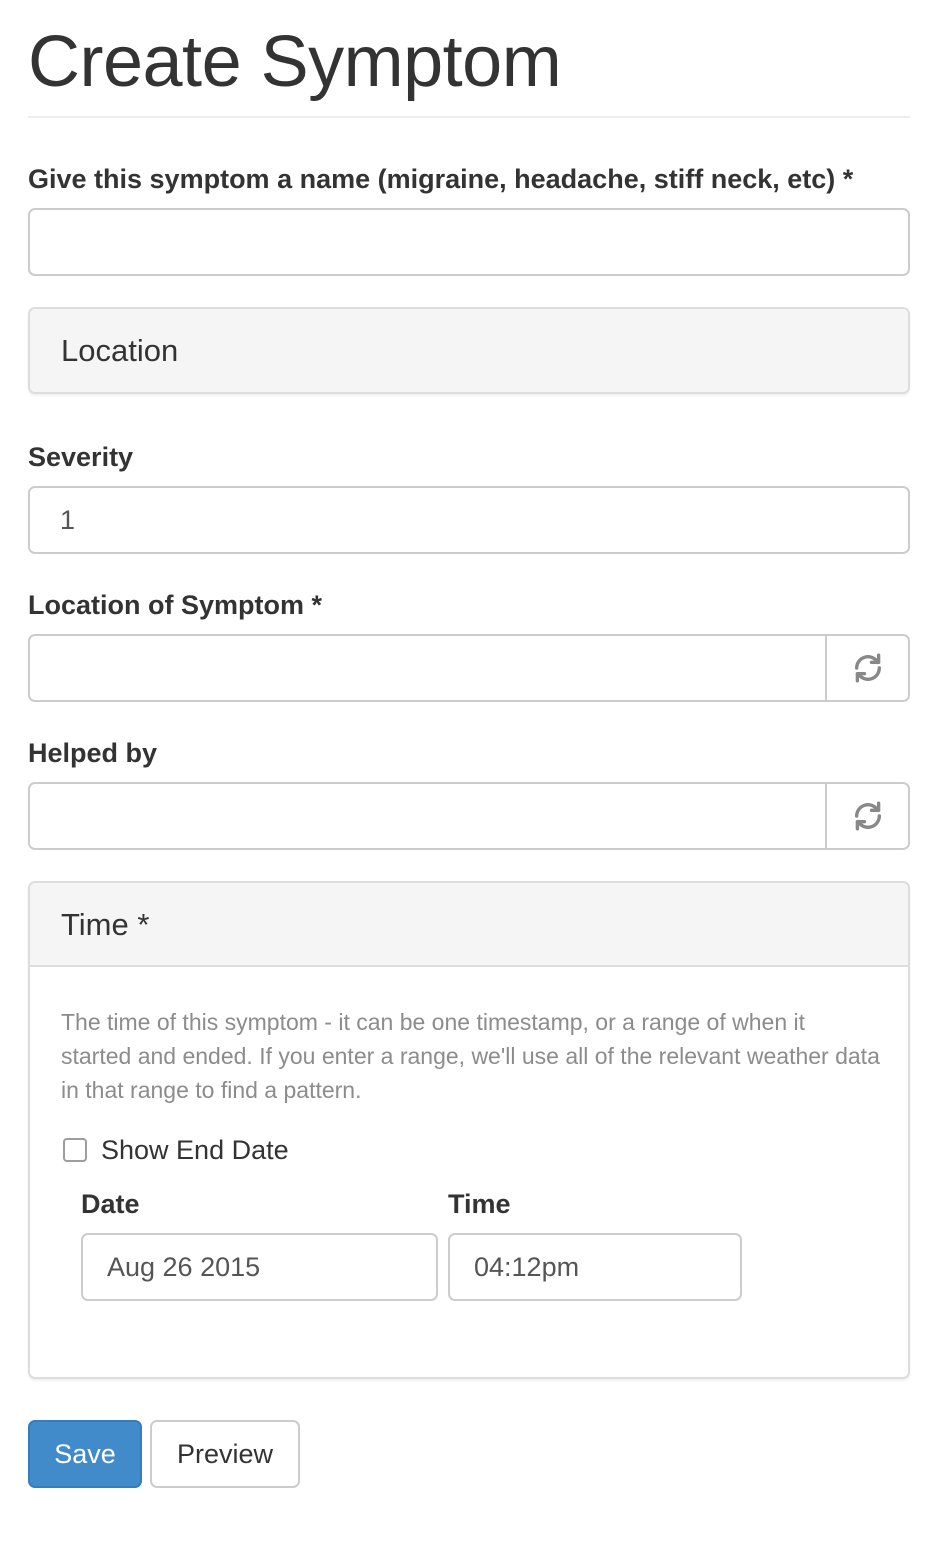  I want to click on location-of-symptom-form-group: Location of Symptom *, so click(469, 645).